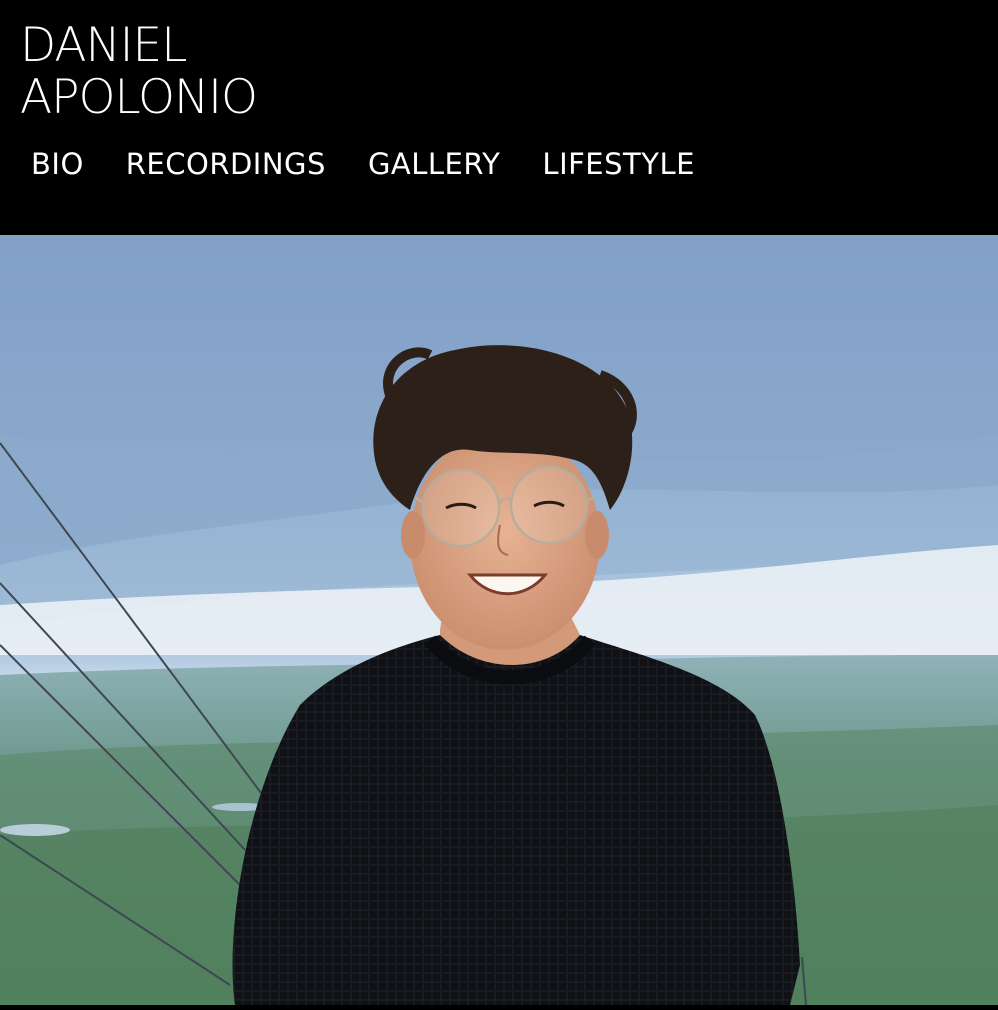 This screenshot has width=998, height=1010. I want to click on logo-line-2: APOLONIO, so click(139, 97).